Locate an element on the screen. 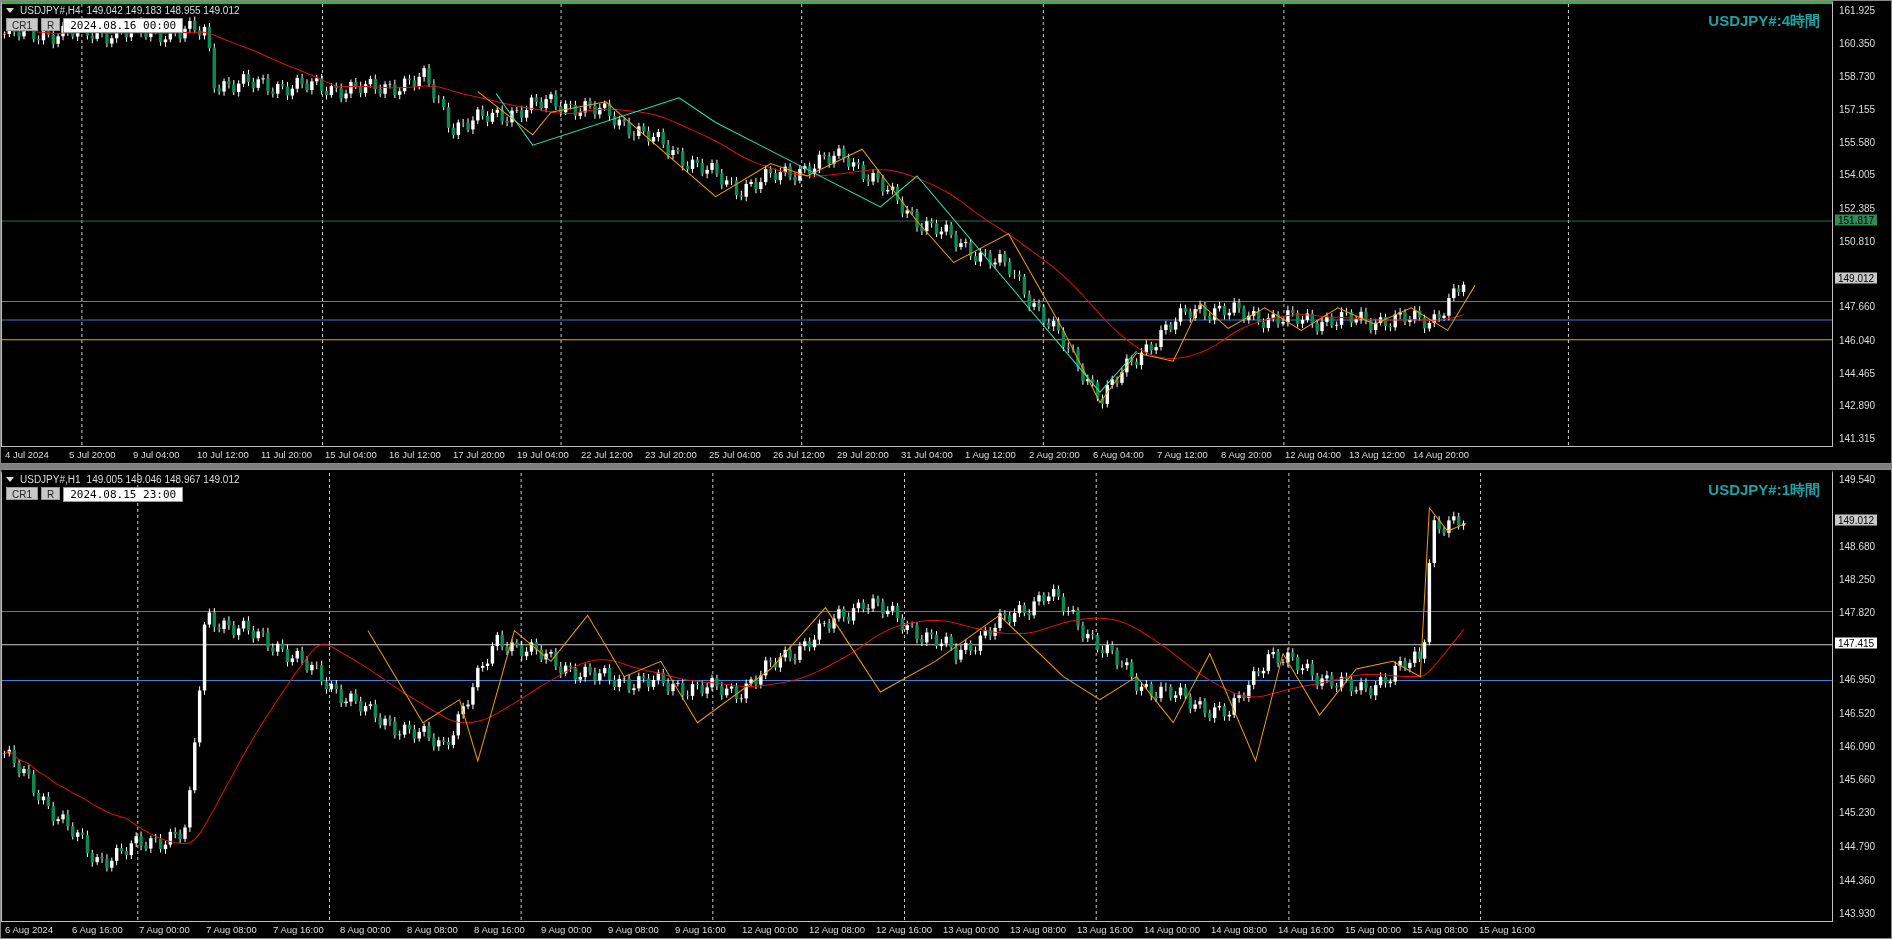 This screenshot has width=1892, height=939. time-axis-label: 31 Jul 04:00 is located at coordinates (927, 455).